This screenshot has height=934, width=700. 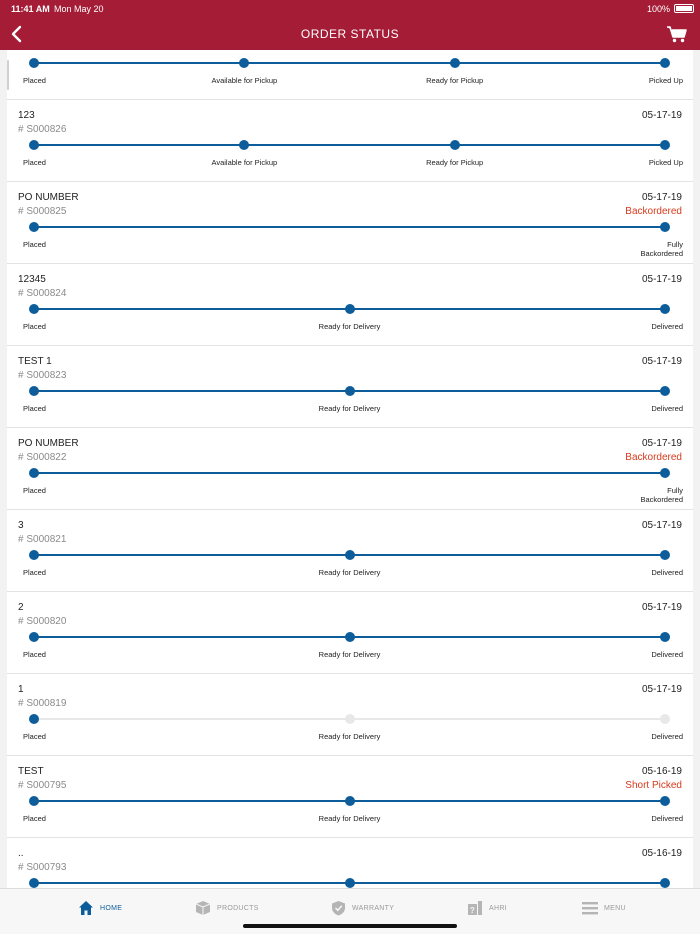 What do you see at coordinates (661, 771) in the screenshot?
I see `order-date: 05-16-19` at bounding box center [661, 771].